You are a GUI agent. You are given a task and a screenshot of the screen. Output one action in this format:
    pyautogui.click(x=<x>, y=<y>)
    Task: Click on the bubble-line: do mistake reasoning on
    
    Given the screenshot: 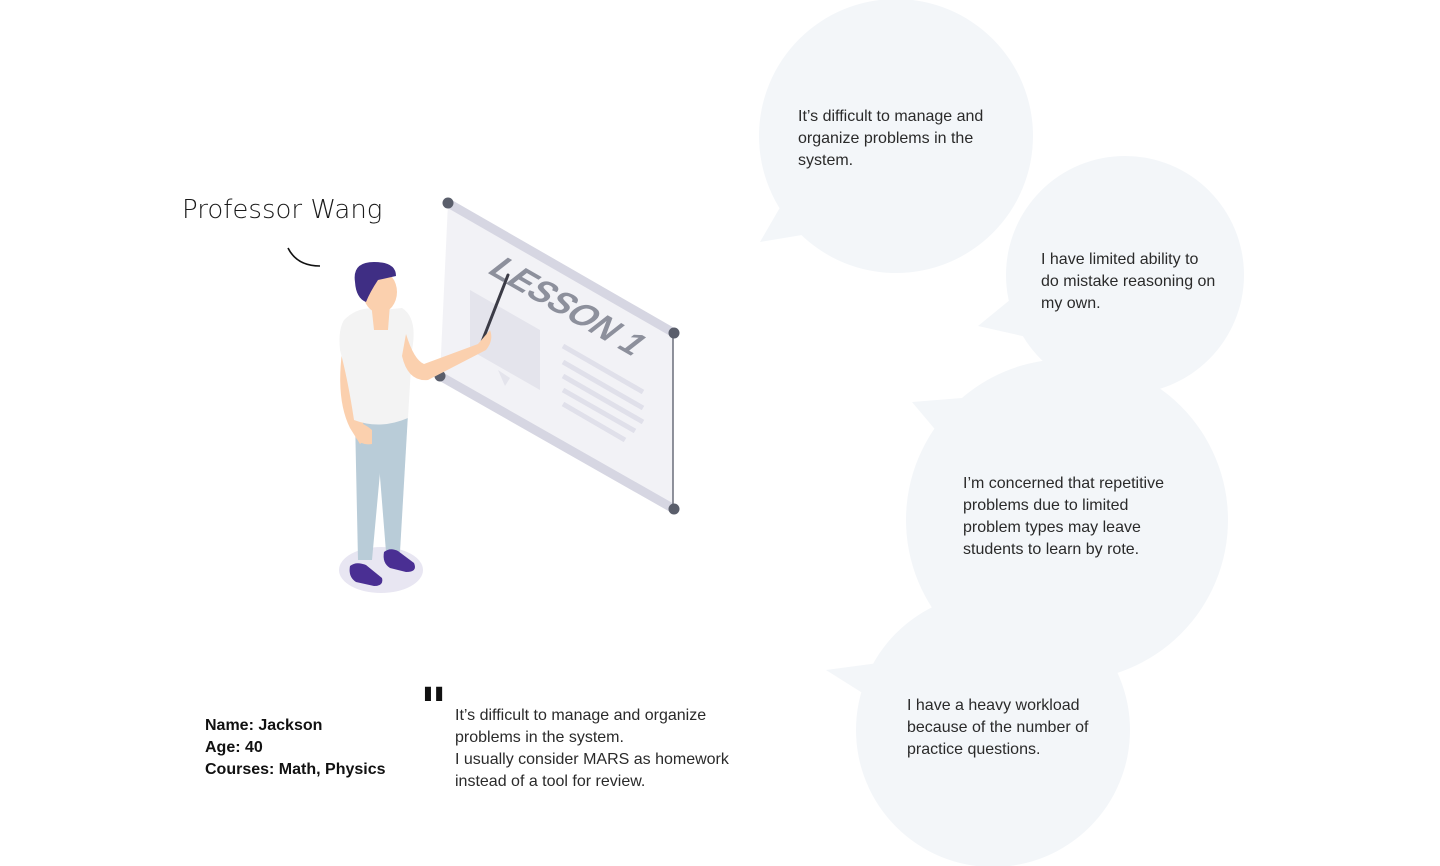 What is the action you would take?
    pyautogui.click(x=1128, y=281)
    